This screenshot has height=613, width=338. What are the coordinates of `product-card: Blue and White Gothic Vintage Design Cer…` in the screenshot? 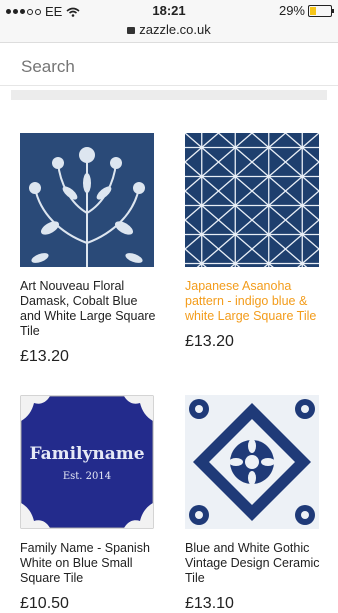 It's located at (255, 504).